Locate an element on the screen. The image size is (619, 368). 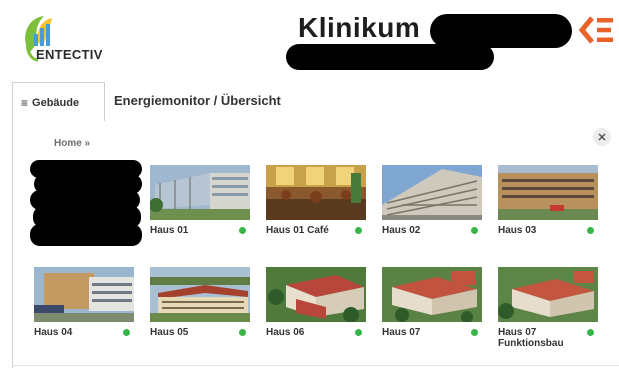
building-name: Haus 07 Funktionsbau is located at coordinates (531, 338).